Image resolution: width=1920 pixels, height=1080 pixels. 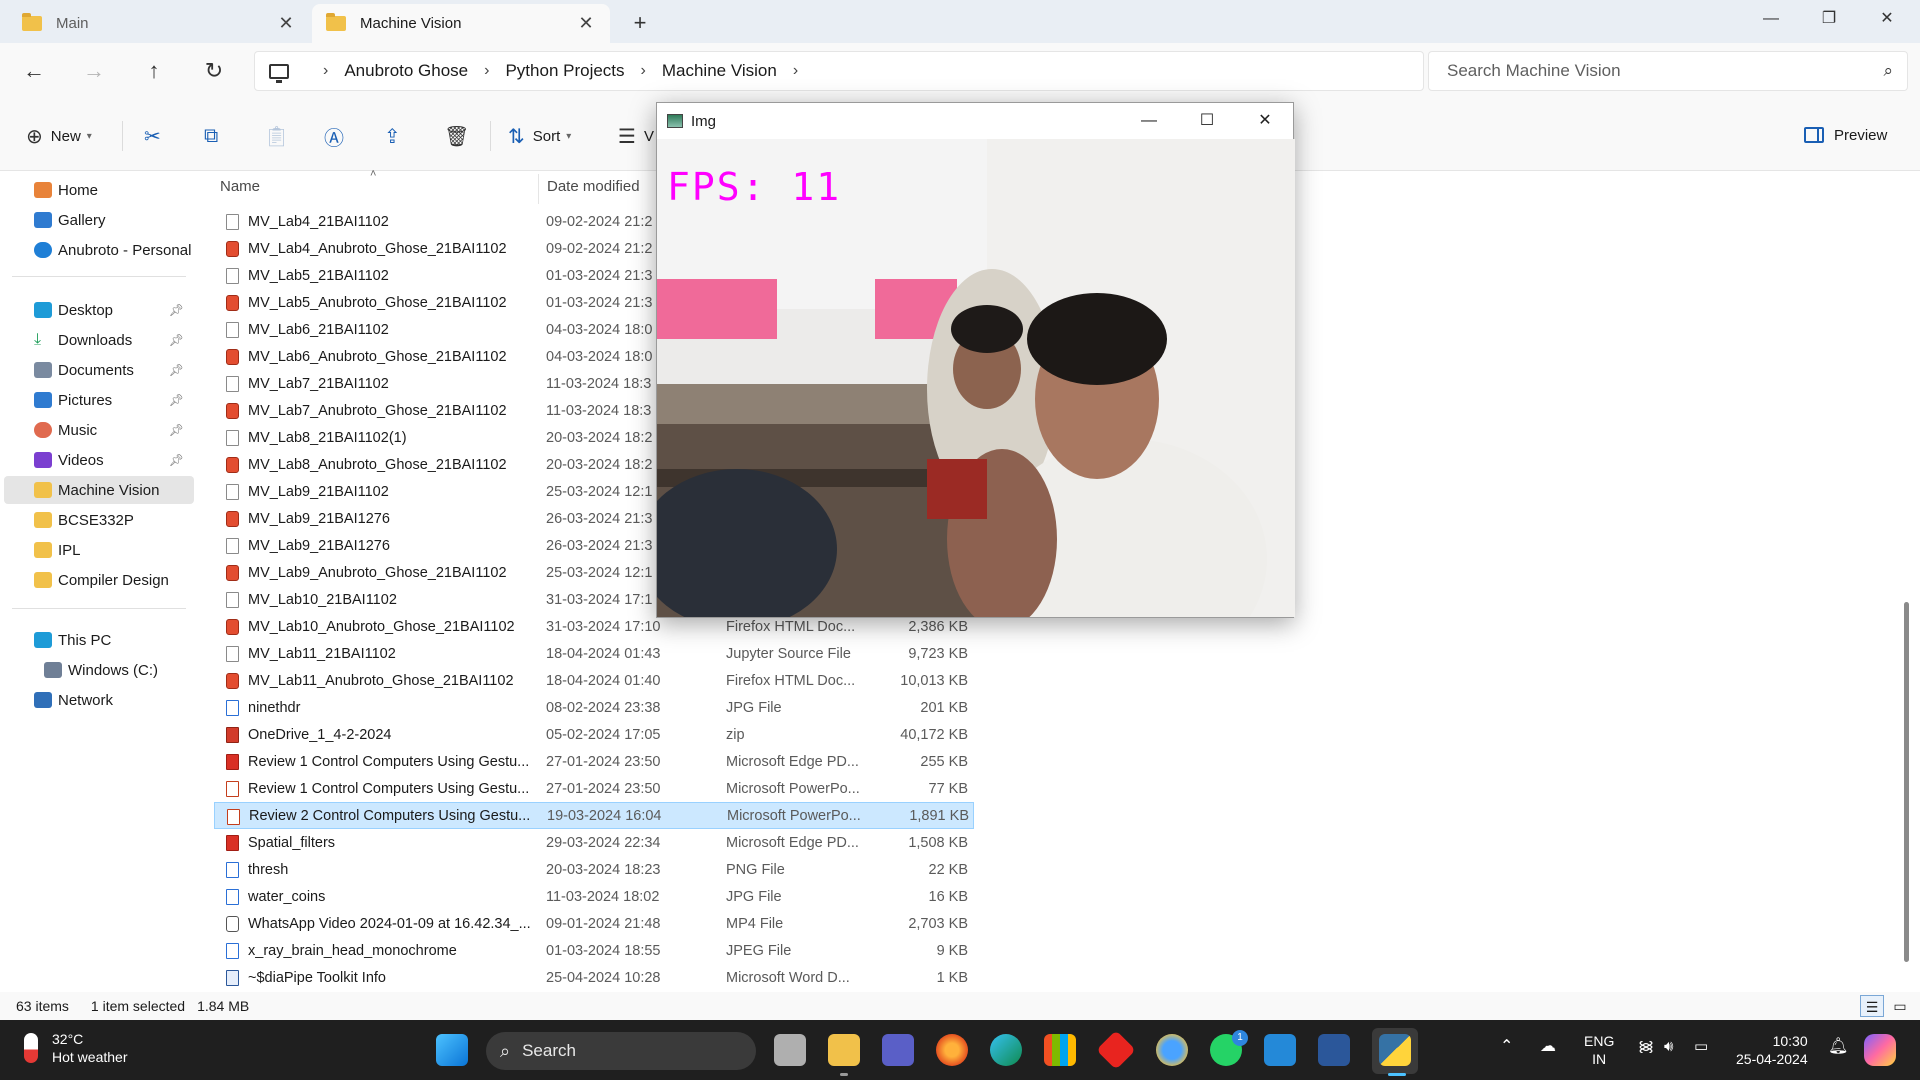 What do you see at coordinates (1845, 135) in the screenshot?
I see `preview-button: Preview` at bounding box center [1845, 135].